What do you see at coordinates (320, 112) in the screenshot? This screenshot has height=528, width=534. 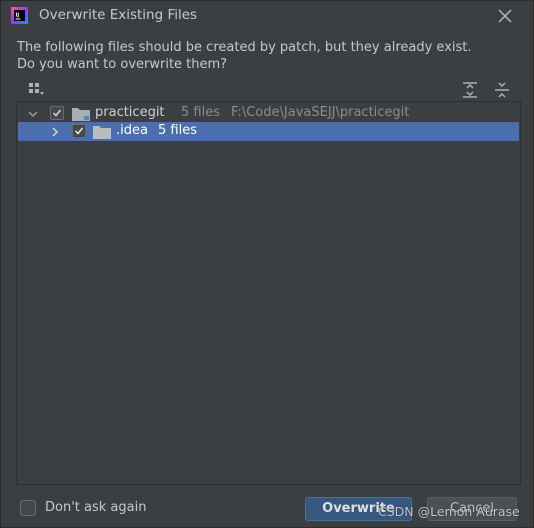 I see `node-path: F:\Code\JavaSEJJ\practicegit` at bounding box center [320, 112].